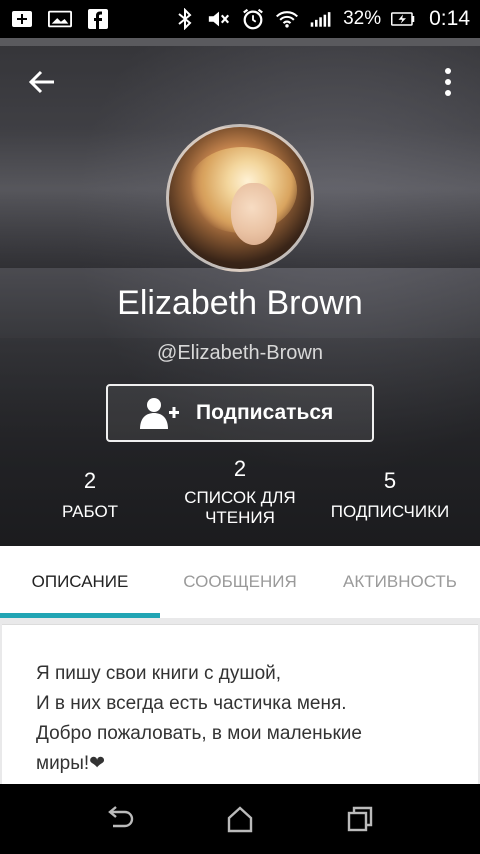  Describe the element at coordinates (390, 511) in the screenshot. I see `stat-label: ПОДПИСЧИКИ` at that location.